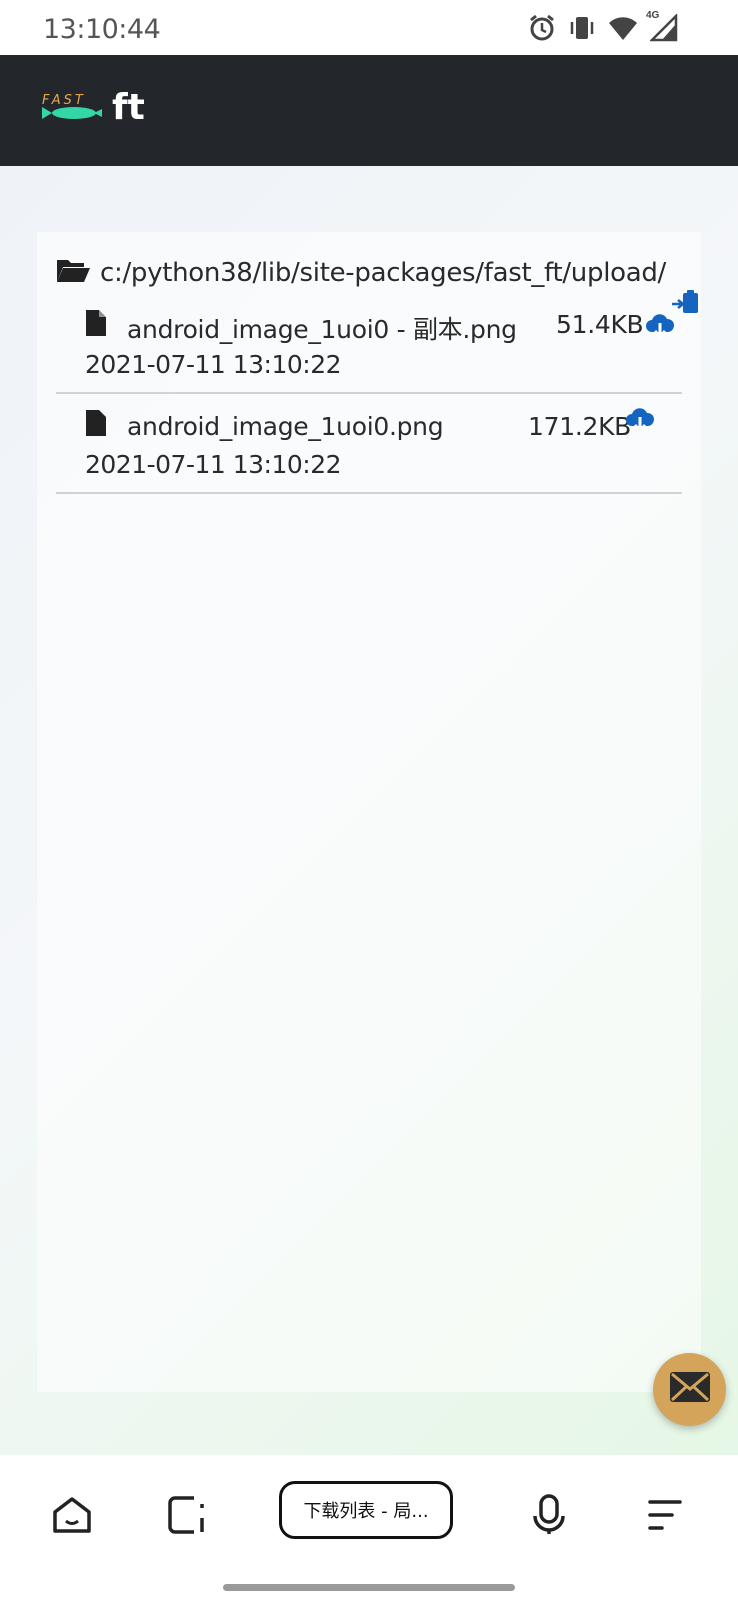 The width and height of the screenshot is (738, 1600). Describe the element at coordinates (369, 27) in the screenshot. I see `status-bar: 13:10:44 4G` at that location.